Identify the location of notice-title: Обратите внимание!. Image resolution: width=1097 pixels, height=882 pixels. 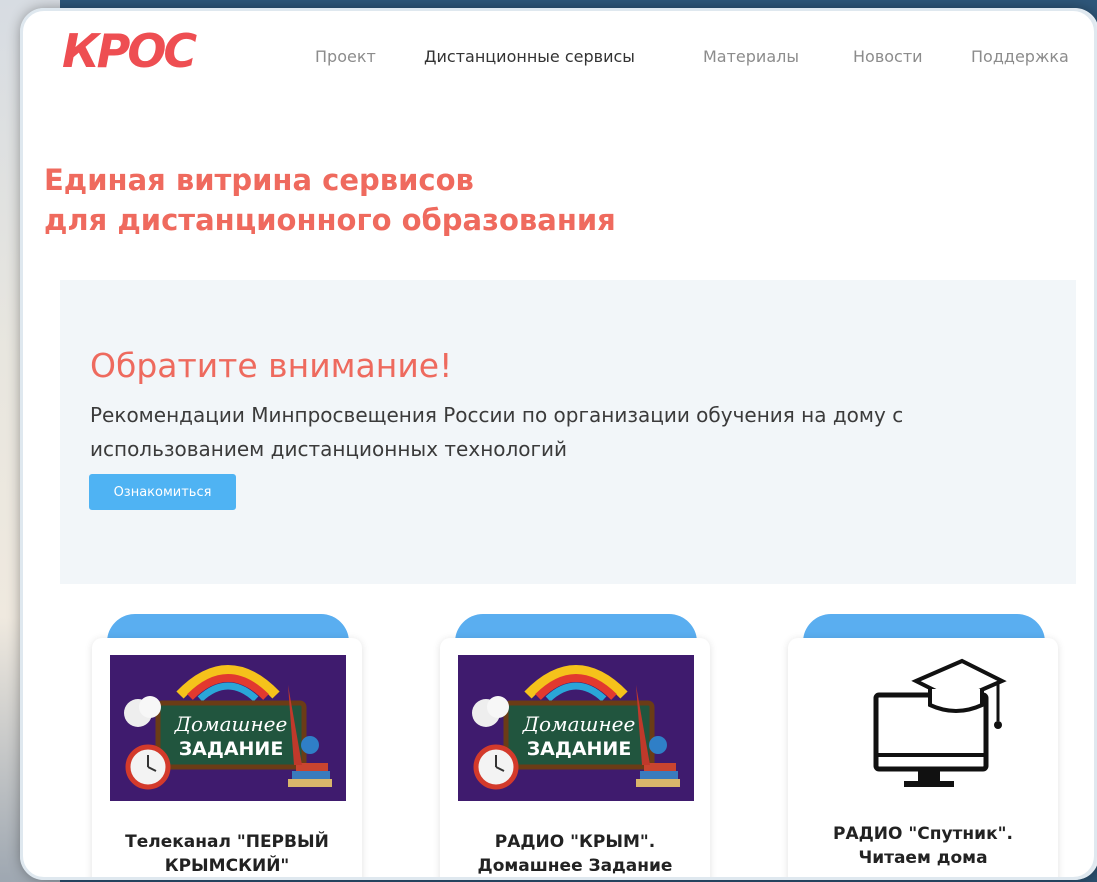
(271, 365).